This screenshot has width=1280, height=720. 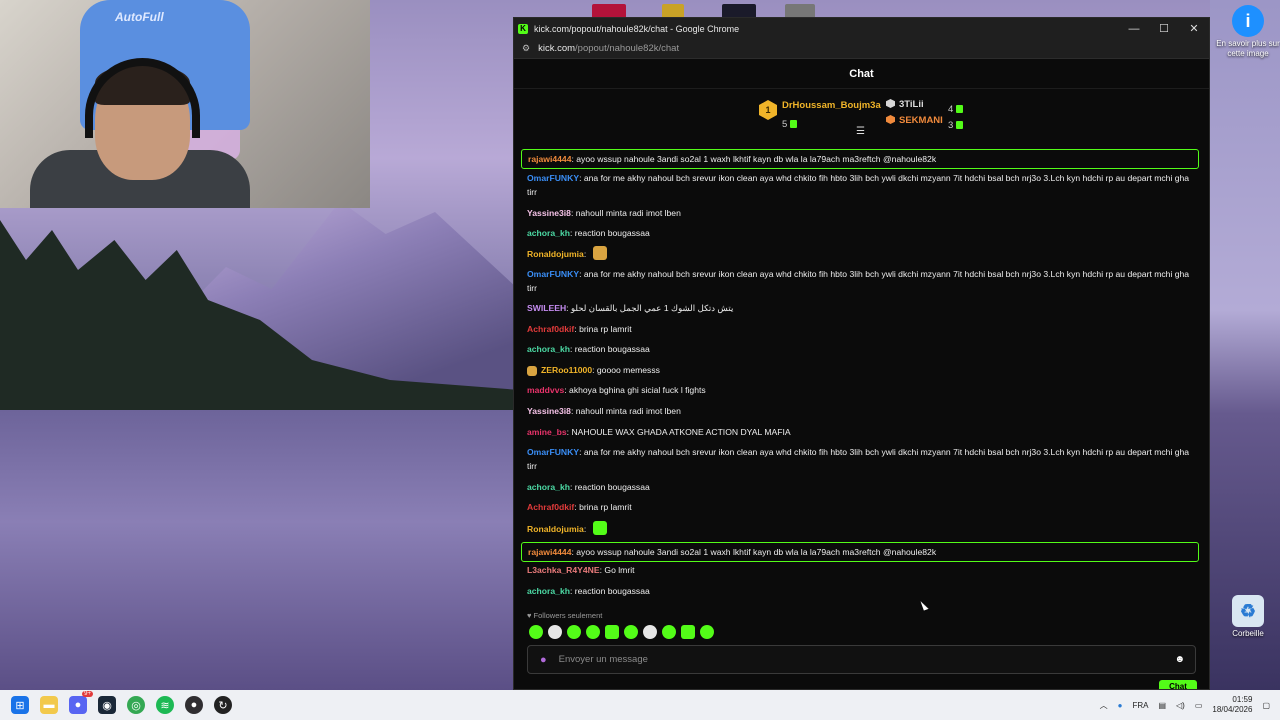 I want to click on leaderboard-entry-2: 3TiLii, so click(x=905, y=104).